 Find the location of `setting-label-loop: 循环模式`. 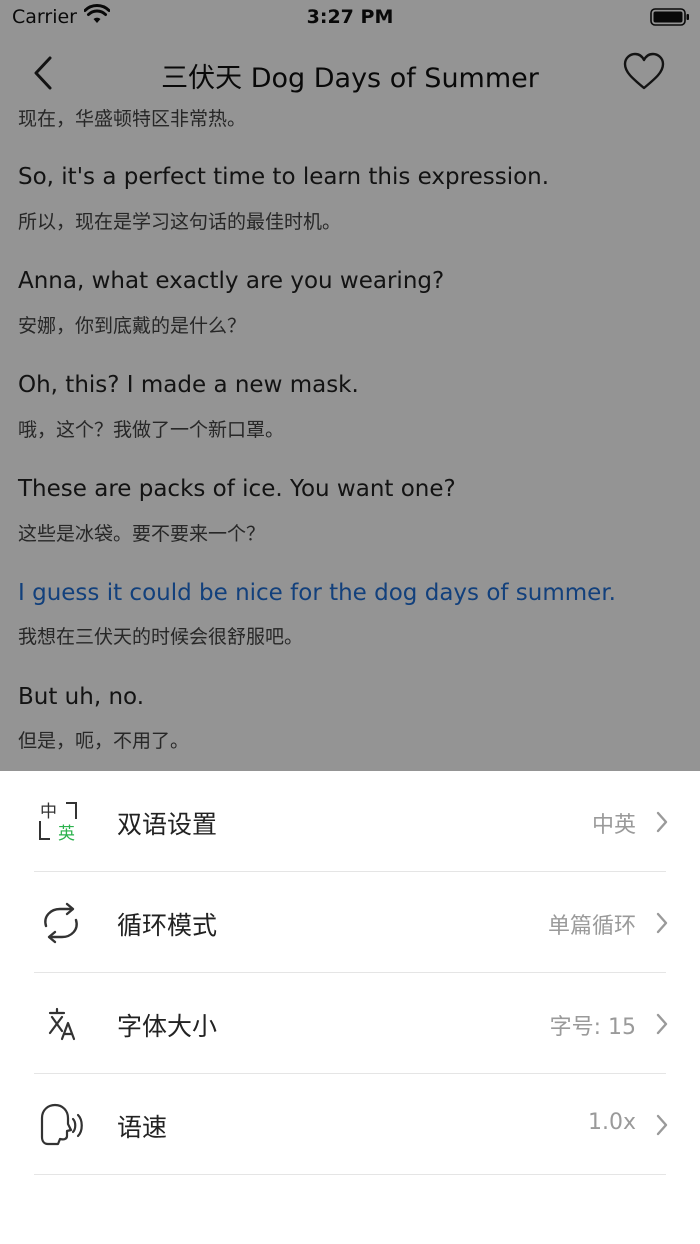

setting-label-loop: 循环模式 is located at coordinates (167, 925).